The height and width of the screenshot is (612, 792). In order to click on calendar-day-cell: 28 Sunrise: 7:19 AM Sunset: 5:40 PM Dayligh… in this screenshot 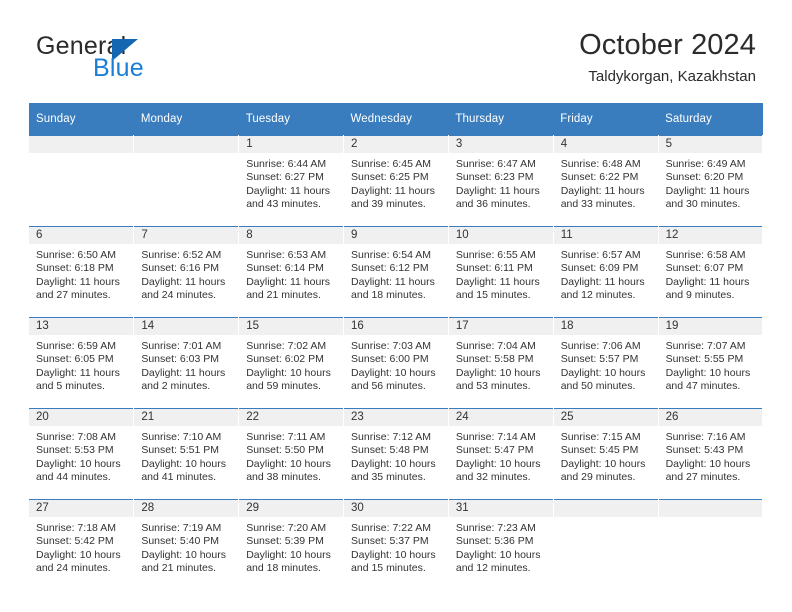, I will do `click(186, 544)`.